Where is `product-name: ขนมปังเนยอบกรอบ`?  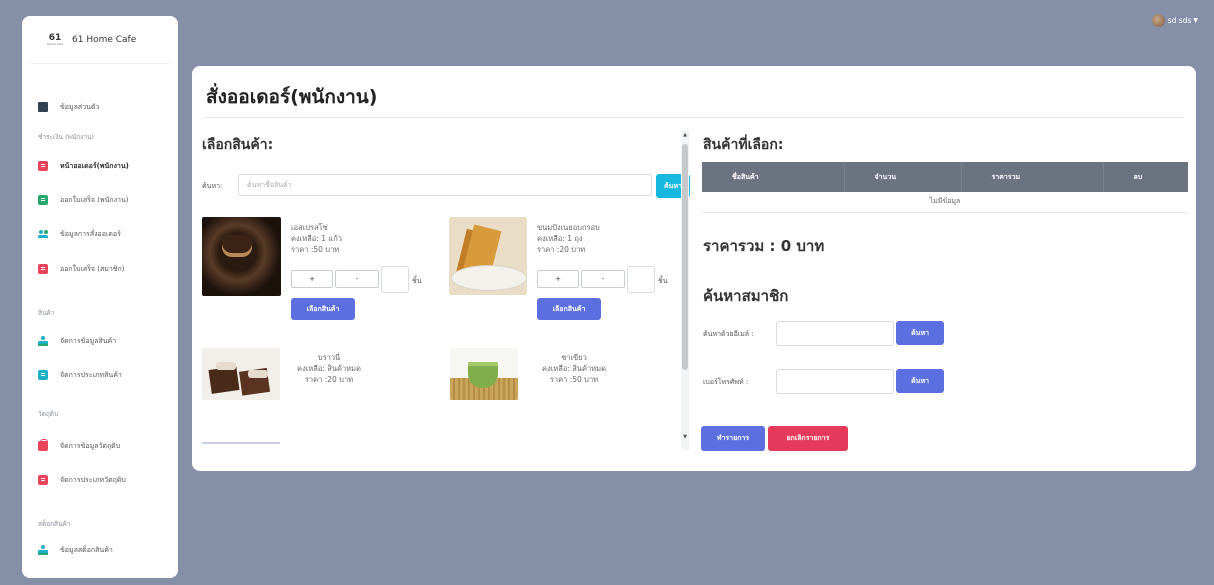
product-name: ขนมปังเนยอบกรอบ is located at coordinates (568, 227).